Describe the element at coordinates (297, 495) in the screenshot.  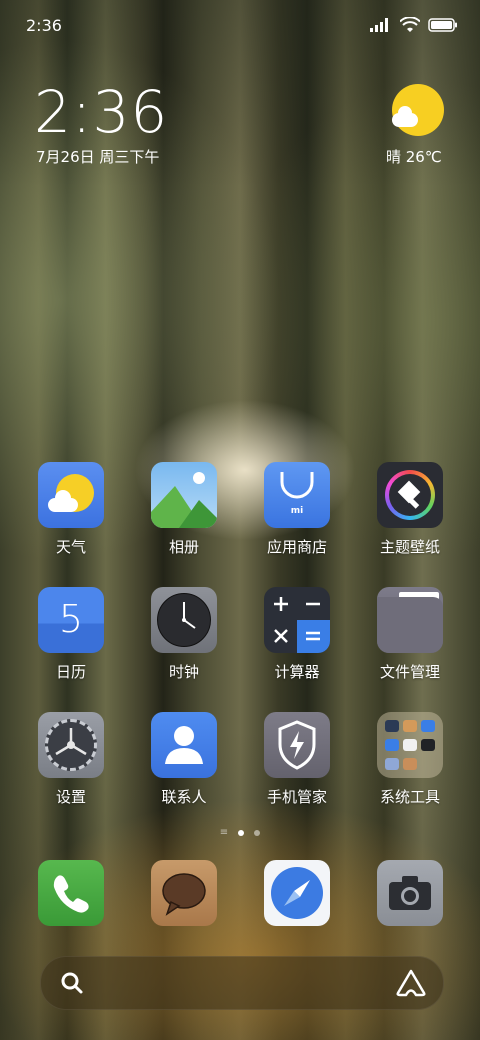
I see `app-store-icon: mi` at that location.